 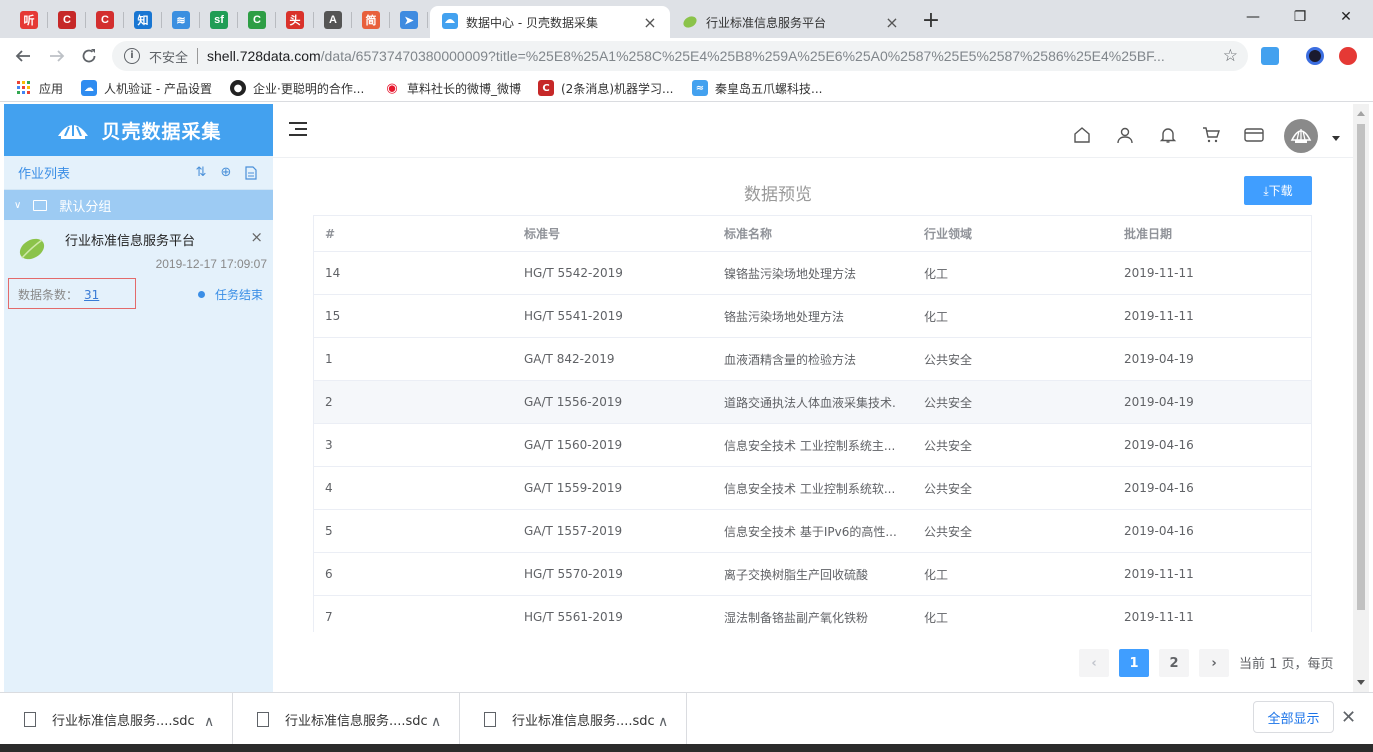 What do you see at coordinates (1346, 17) in the screenshot?
I see `window-close-button: ✕` at bounding box center [1346, 17].